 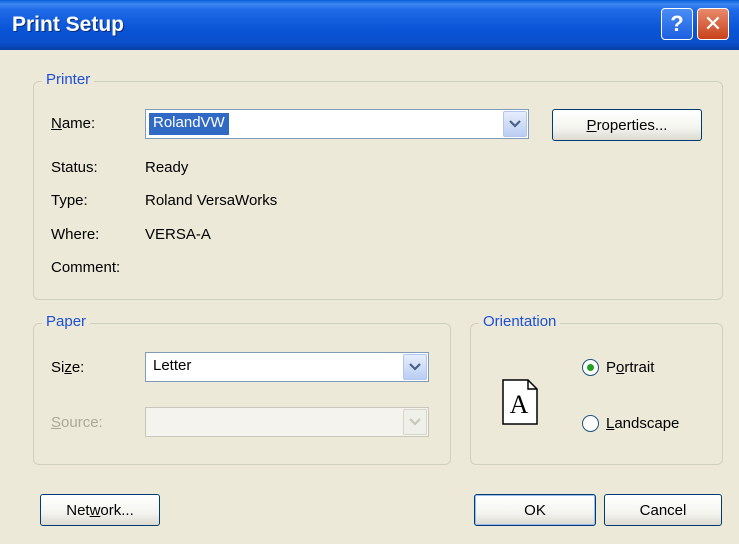 What do you see at coordinates (68, 24) in the screenshot?
I see `window-title: Print Setup` at bounding box center [68, 24].